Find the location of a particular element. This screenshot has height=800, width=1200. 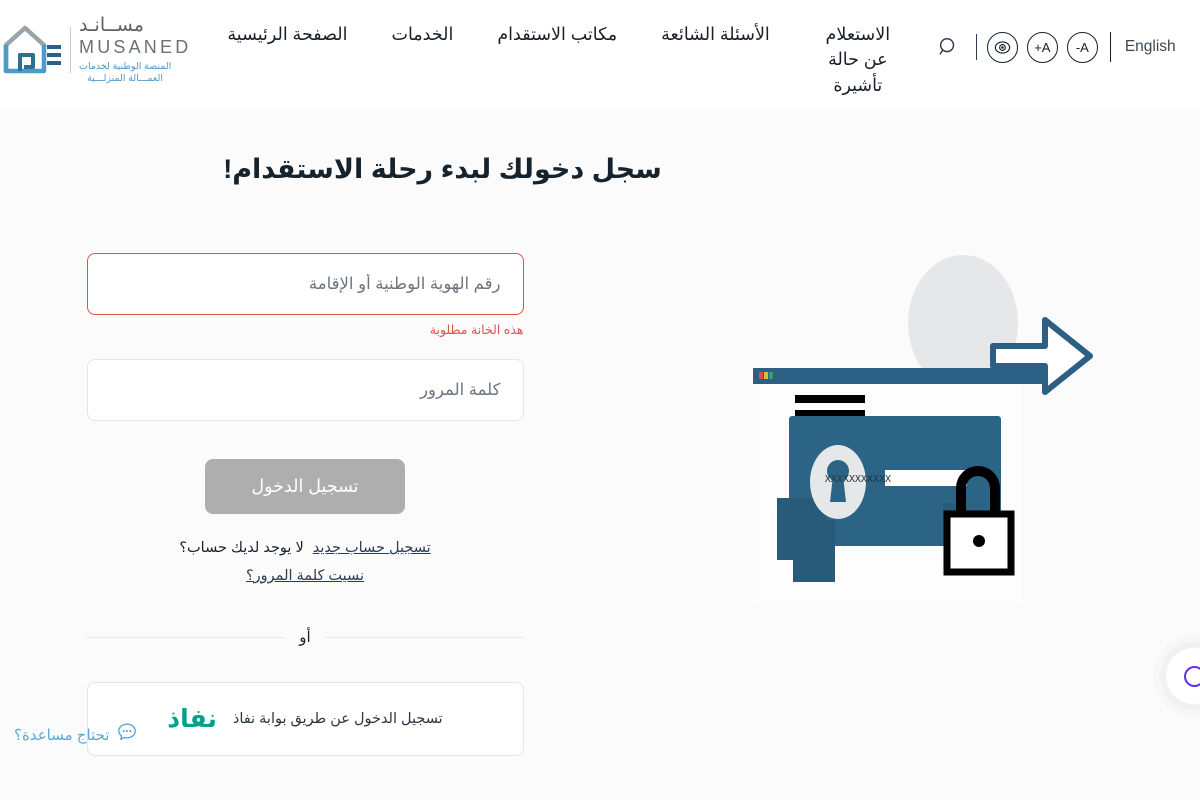

language-toggle: English is located at coordinates (1150, 47).